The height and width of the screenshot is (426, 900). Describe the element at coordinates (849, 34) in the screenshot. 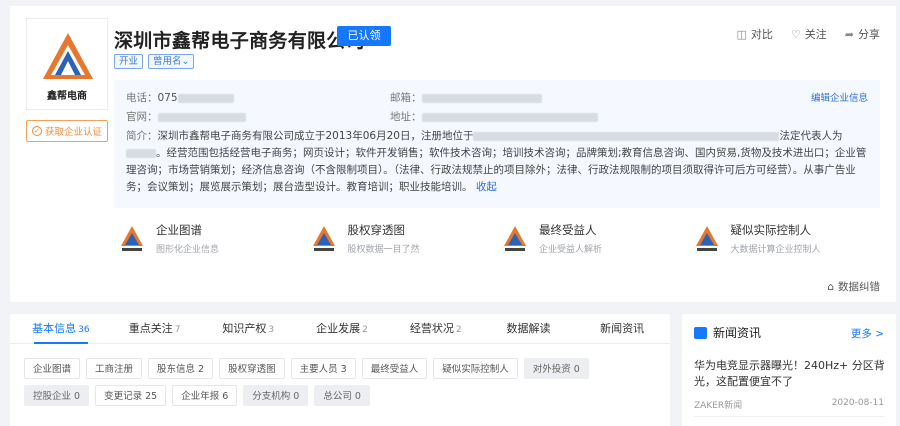

I see `share-icon: ➦` at that location.